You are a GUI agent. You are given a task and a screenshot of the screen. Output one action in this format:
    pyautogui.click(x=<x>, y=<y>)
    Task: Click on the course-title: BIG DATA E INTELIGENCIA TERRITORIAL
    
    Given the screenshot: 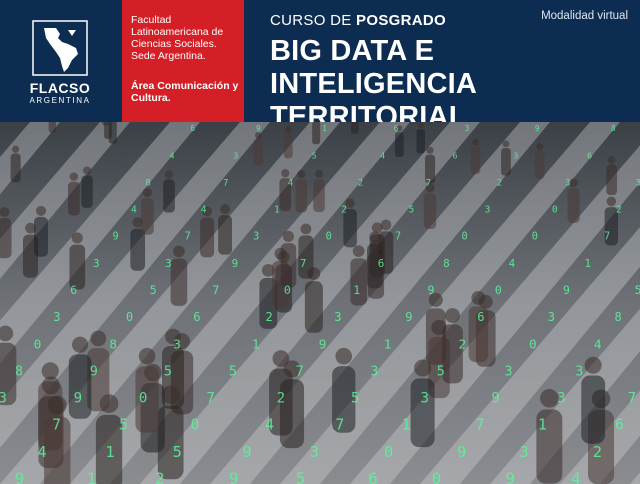 What is the action you would take?
    pyautogui.click(x=373, y=84)
    